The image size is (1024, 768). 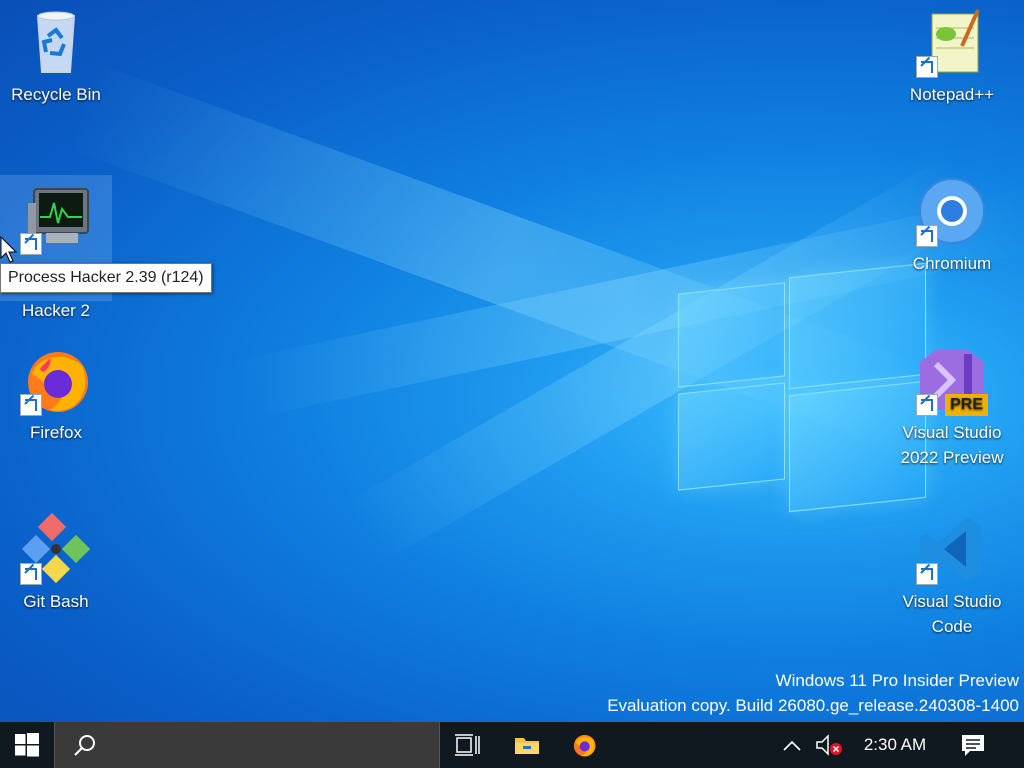 I want to click on search-icon, so click(x=84, y=745).